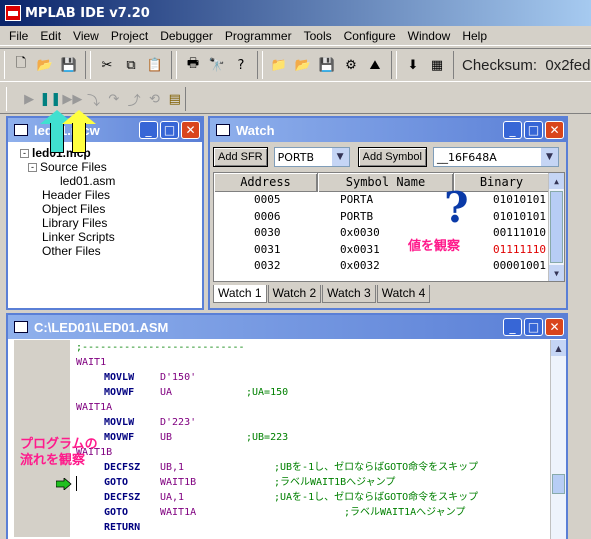  What do you see at coordinates (193, 65) in the screenshot?
I see `print-icon: 🖶` at bounding box center [193, 65].